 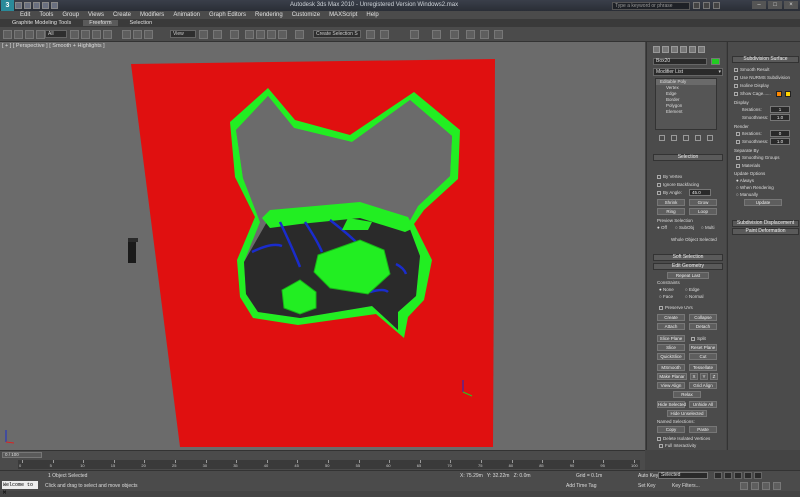 I want to click on key-selection-dropdown: Selected, so click(x=683, y=475).